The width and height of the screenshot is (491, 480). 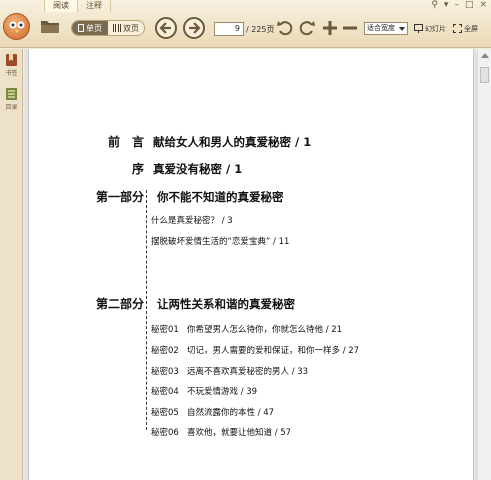 I want to click on preface-label: 前 言, so click(x=125, y=142).